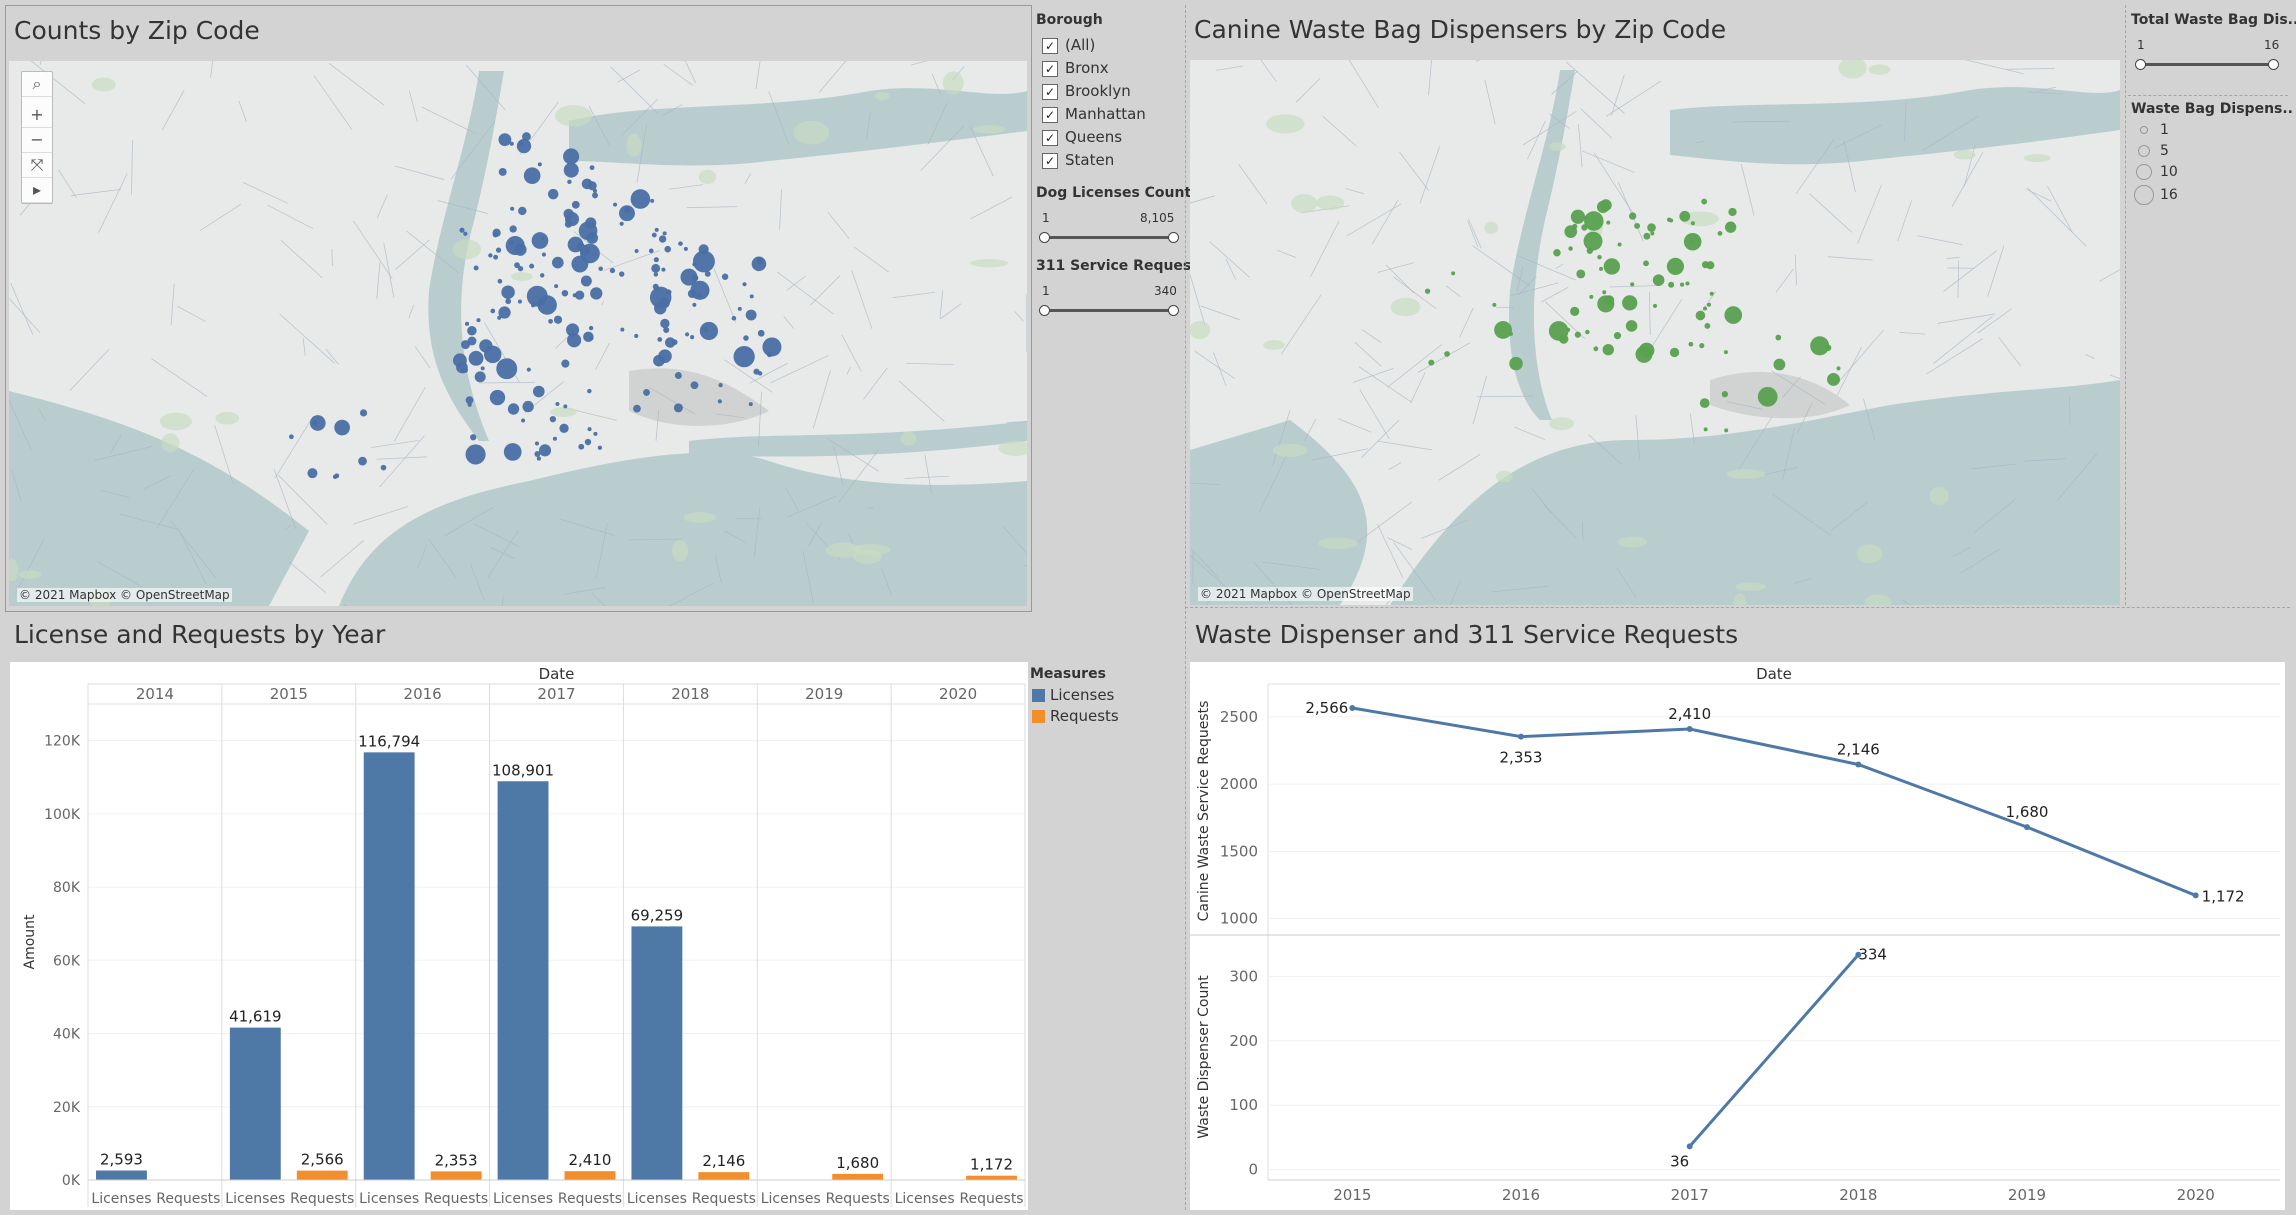  What do you see at coordinates (37, 165) in the screenshot?
I see `clear-selection-icon: ⤧` at bounding box center [37, 165].